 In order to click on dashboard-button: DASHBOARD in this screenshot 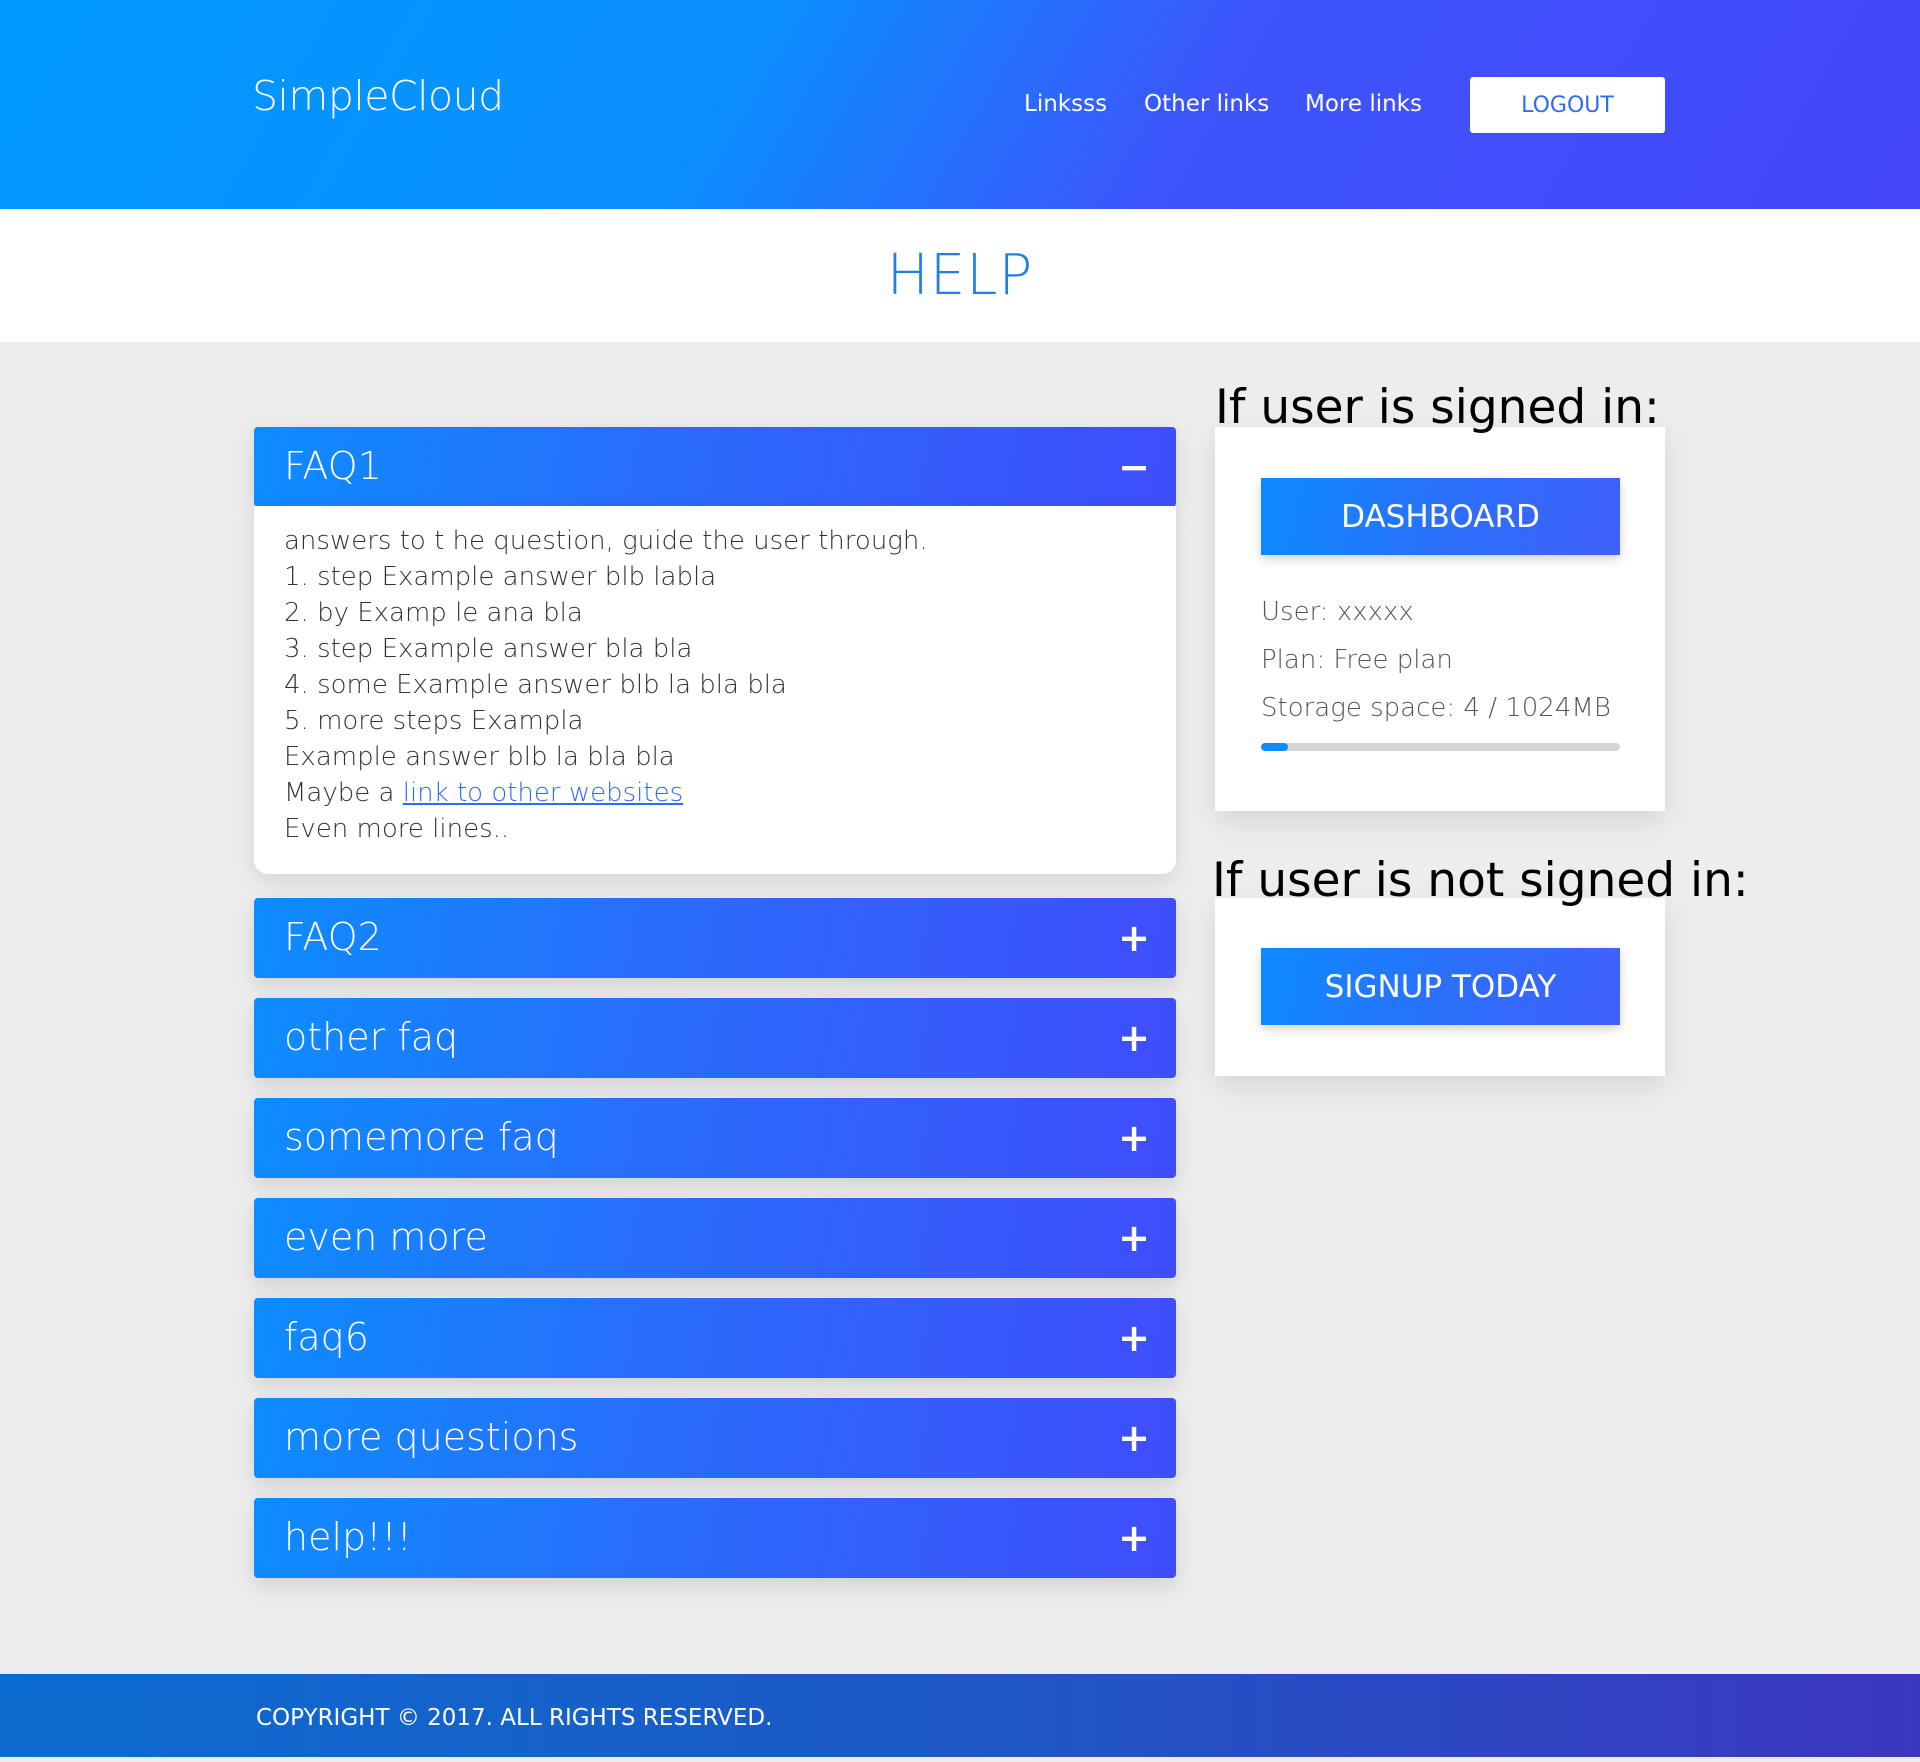, I will do `click(1440, 516)`.